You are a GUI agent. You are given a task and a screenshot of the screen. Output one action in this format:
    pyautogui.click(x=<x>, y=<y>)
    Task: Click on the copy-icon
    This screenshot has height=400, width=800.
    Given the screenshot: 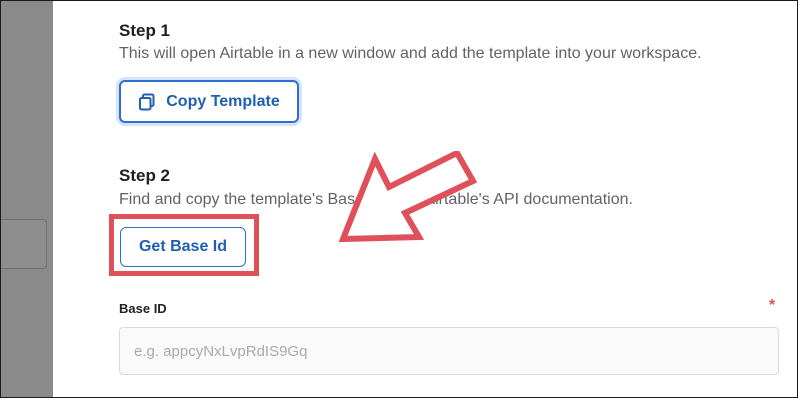 What is the action you would take?
    pyautogui.click(x=147, y=102)
    